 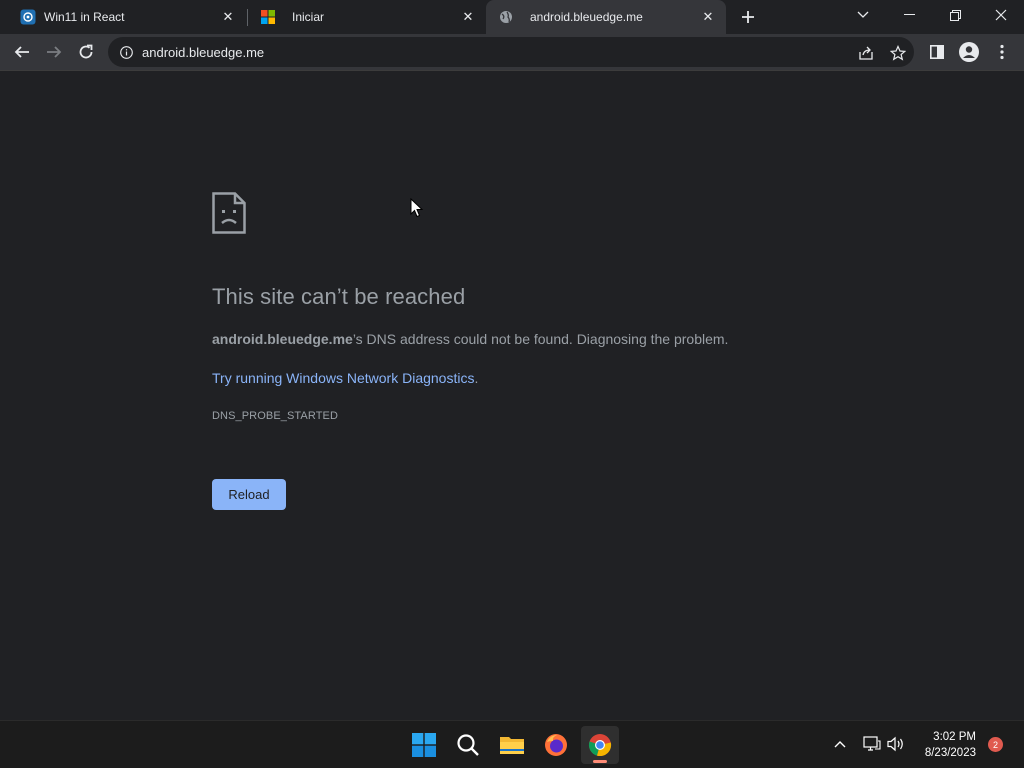 What do you see at coordinates (506, 17) in the screenshot?
I see `globe-icon` at bounding box center [506, 17].